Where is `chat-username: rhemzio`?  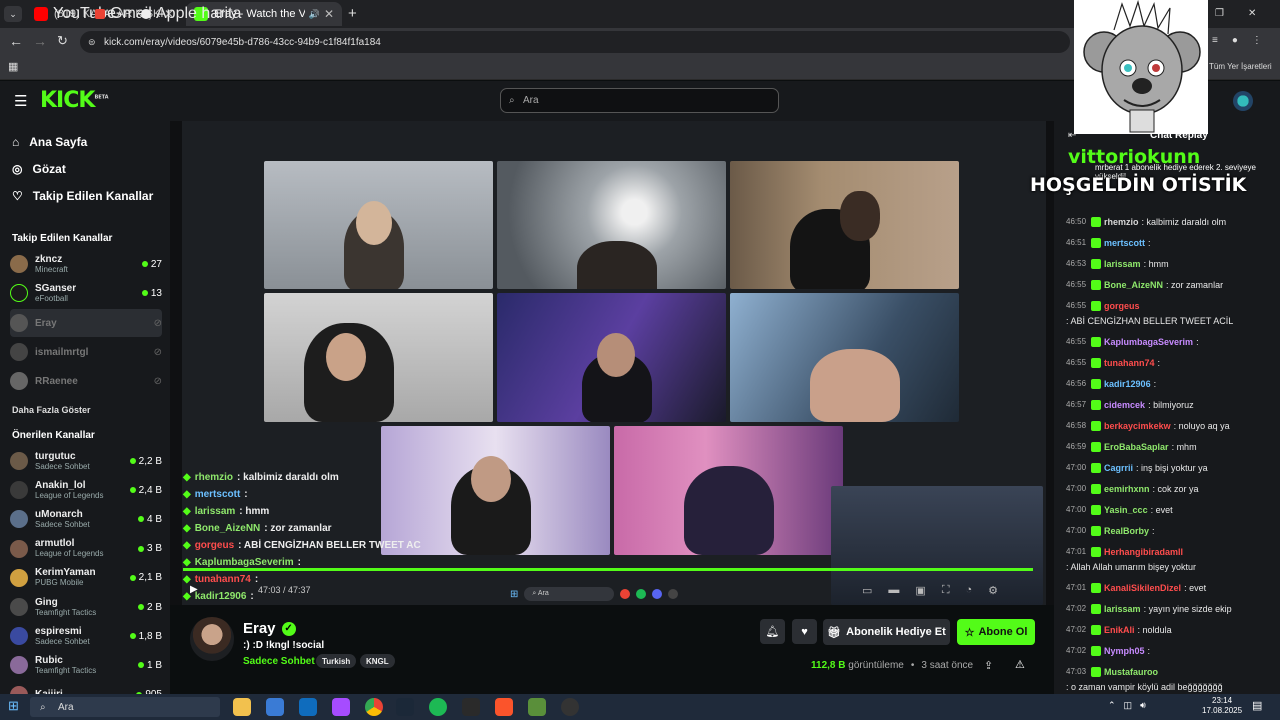
chat-username: rhemzio is located at coordinates (1121, 222).